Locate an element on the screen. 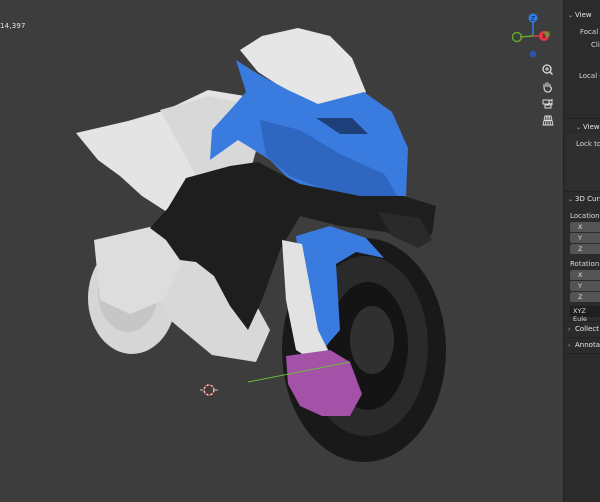  local-camera-label: Local C is located at coordinates (589, 76).